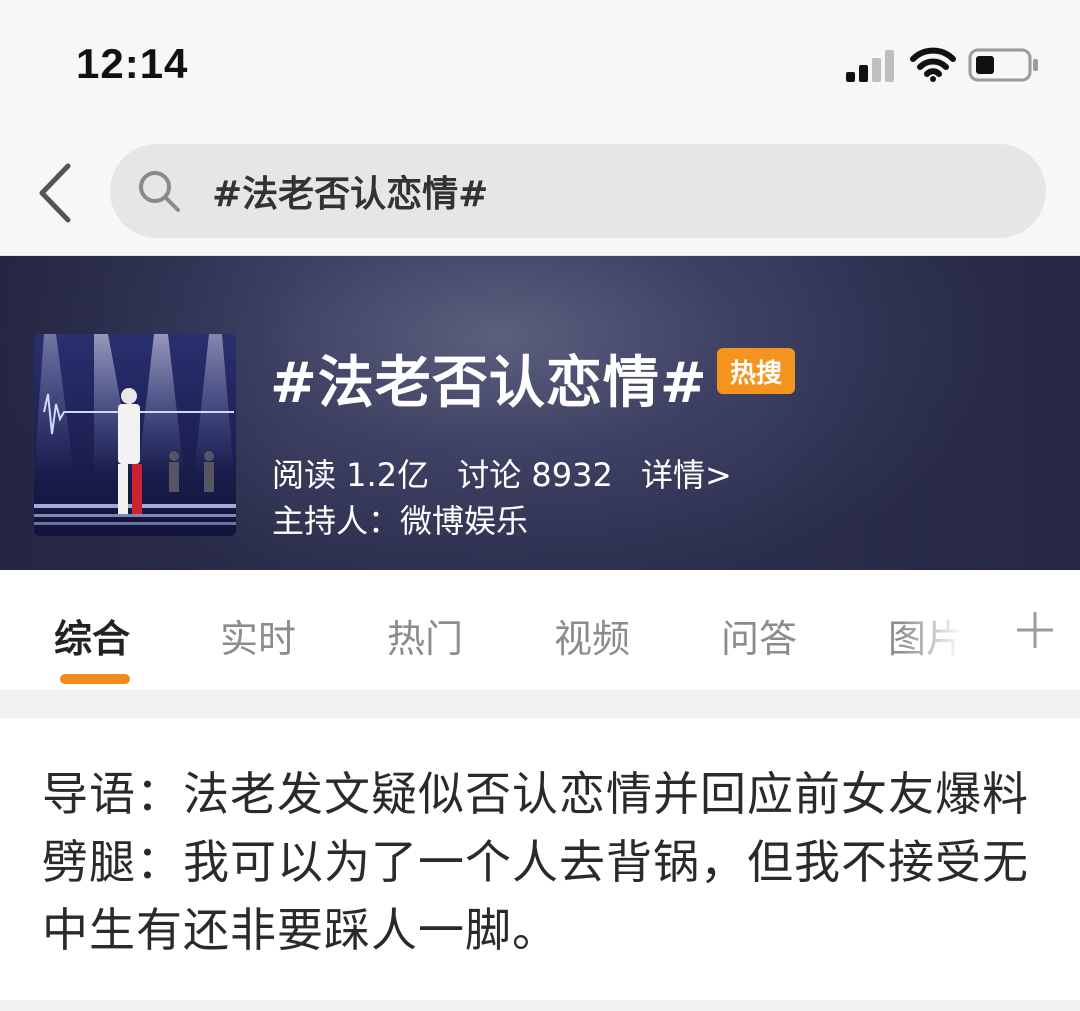 This screenshot has width=1080, height=1011. I want to click on section-divider, so click(540, 704).